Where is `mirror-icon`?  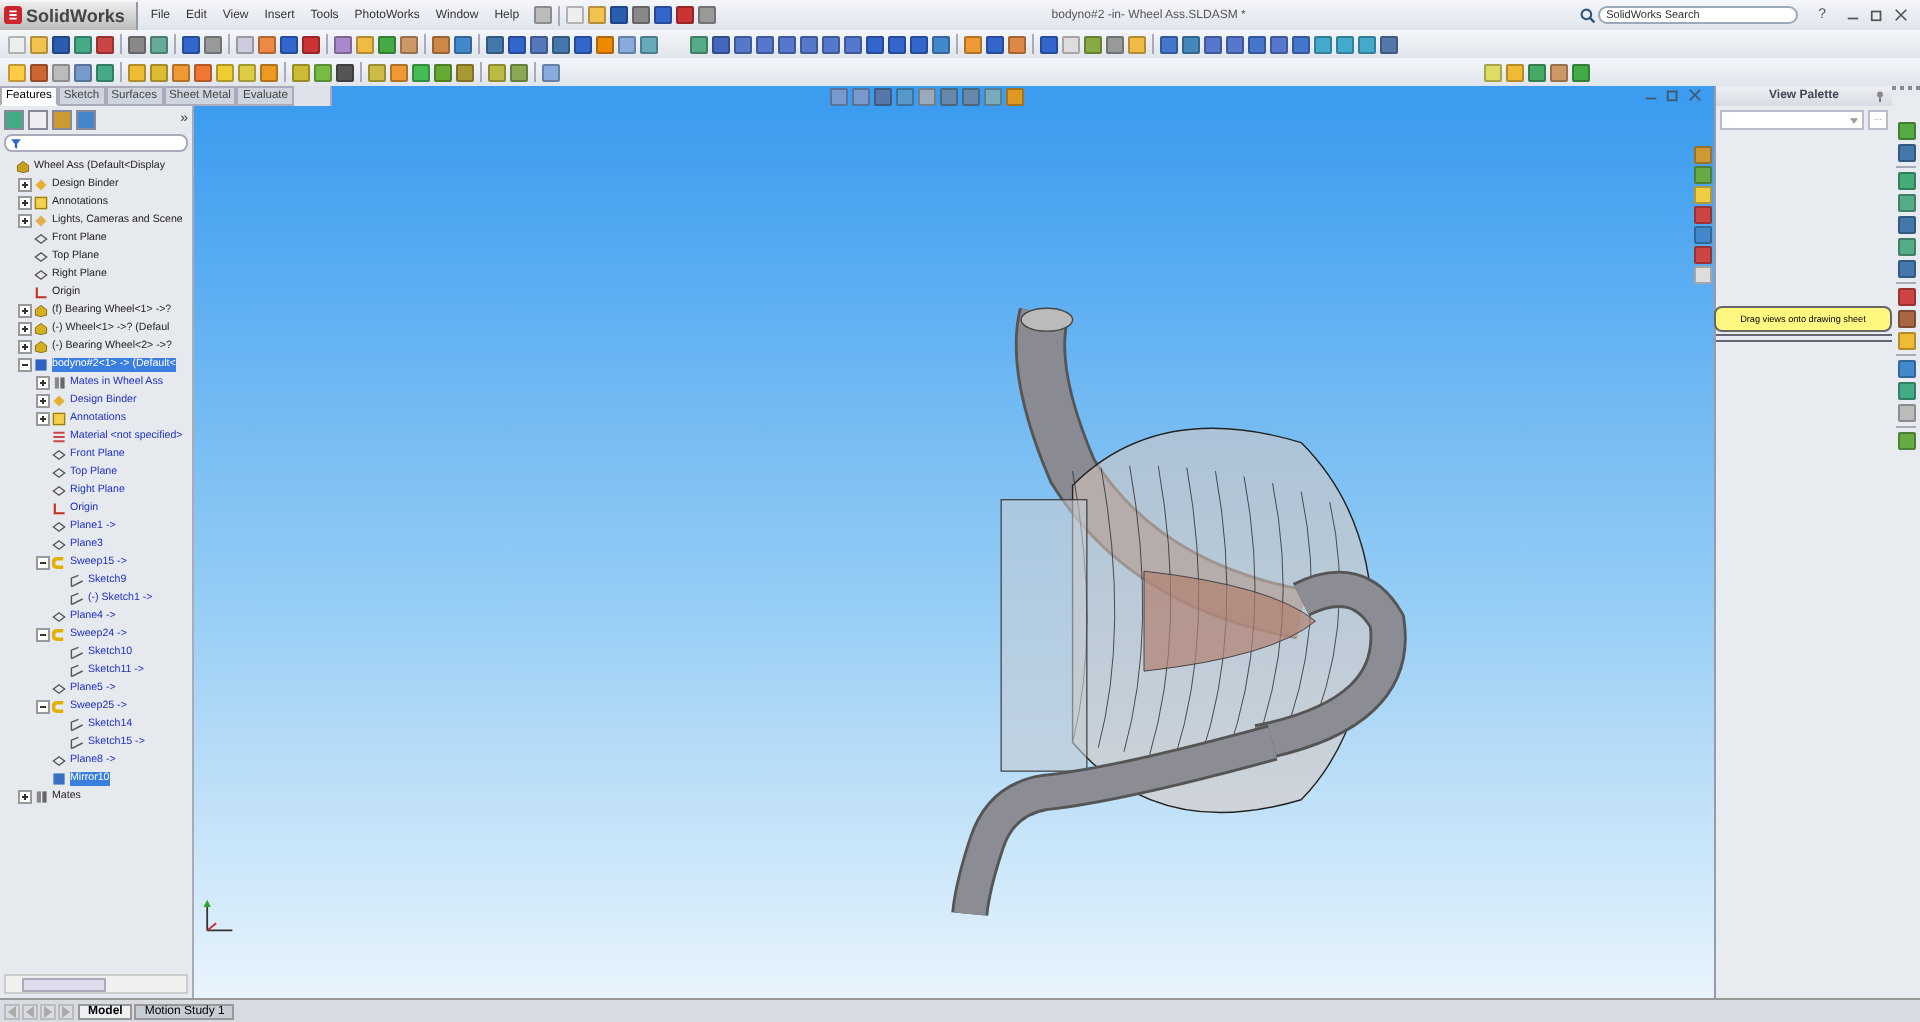
mirror-icon is located at coordinates (59, 779).